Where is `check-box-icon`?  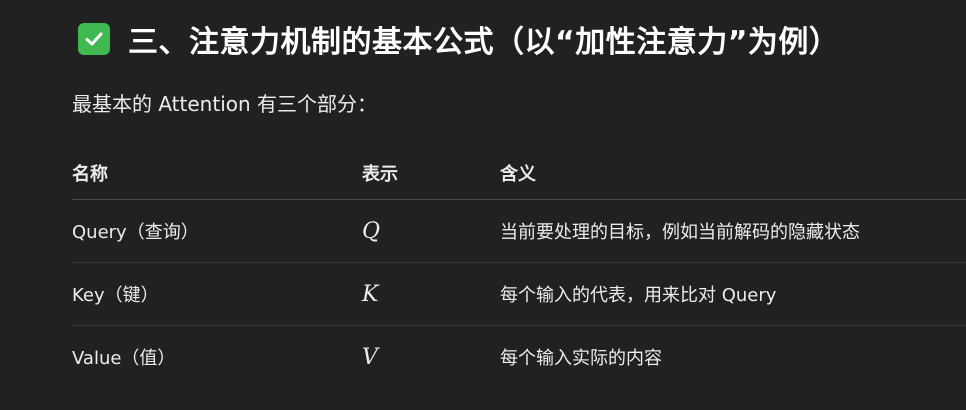
check-box-icon is located at coordinates (94, 39).